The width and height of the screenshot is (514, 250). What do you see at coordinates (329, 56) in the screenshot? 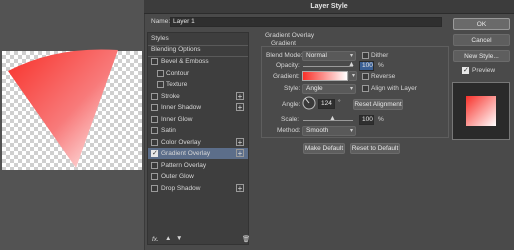
I see `blend-mode-select: Normal ▾` at bounding box center [329, 56].